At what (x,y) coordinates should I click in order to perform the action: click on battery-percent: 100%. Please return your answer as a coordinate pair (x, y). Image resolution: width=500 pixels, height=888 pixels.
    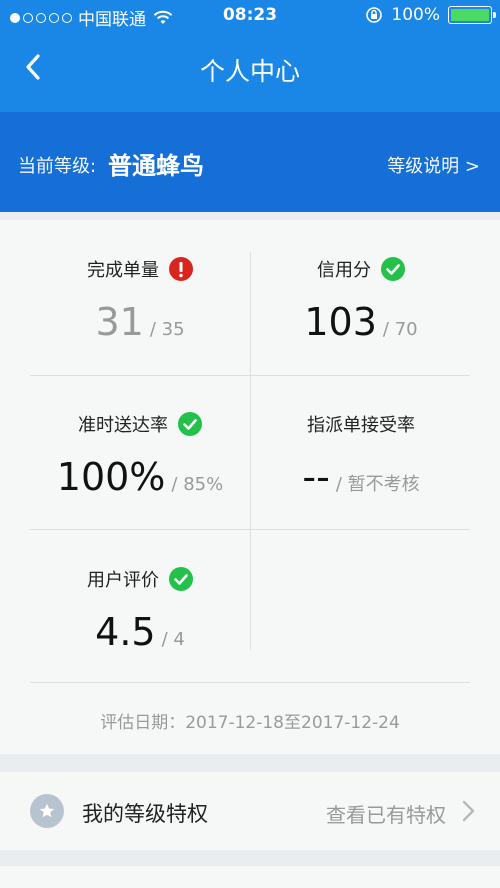
    Looking at the image, I should click on (415, 15).